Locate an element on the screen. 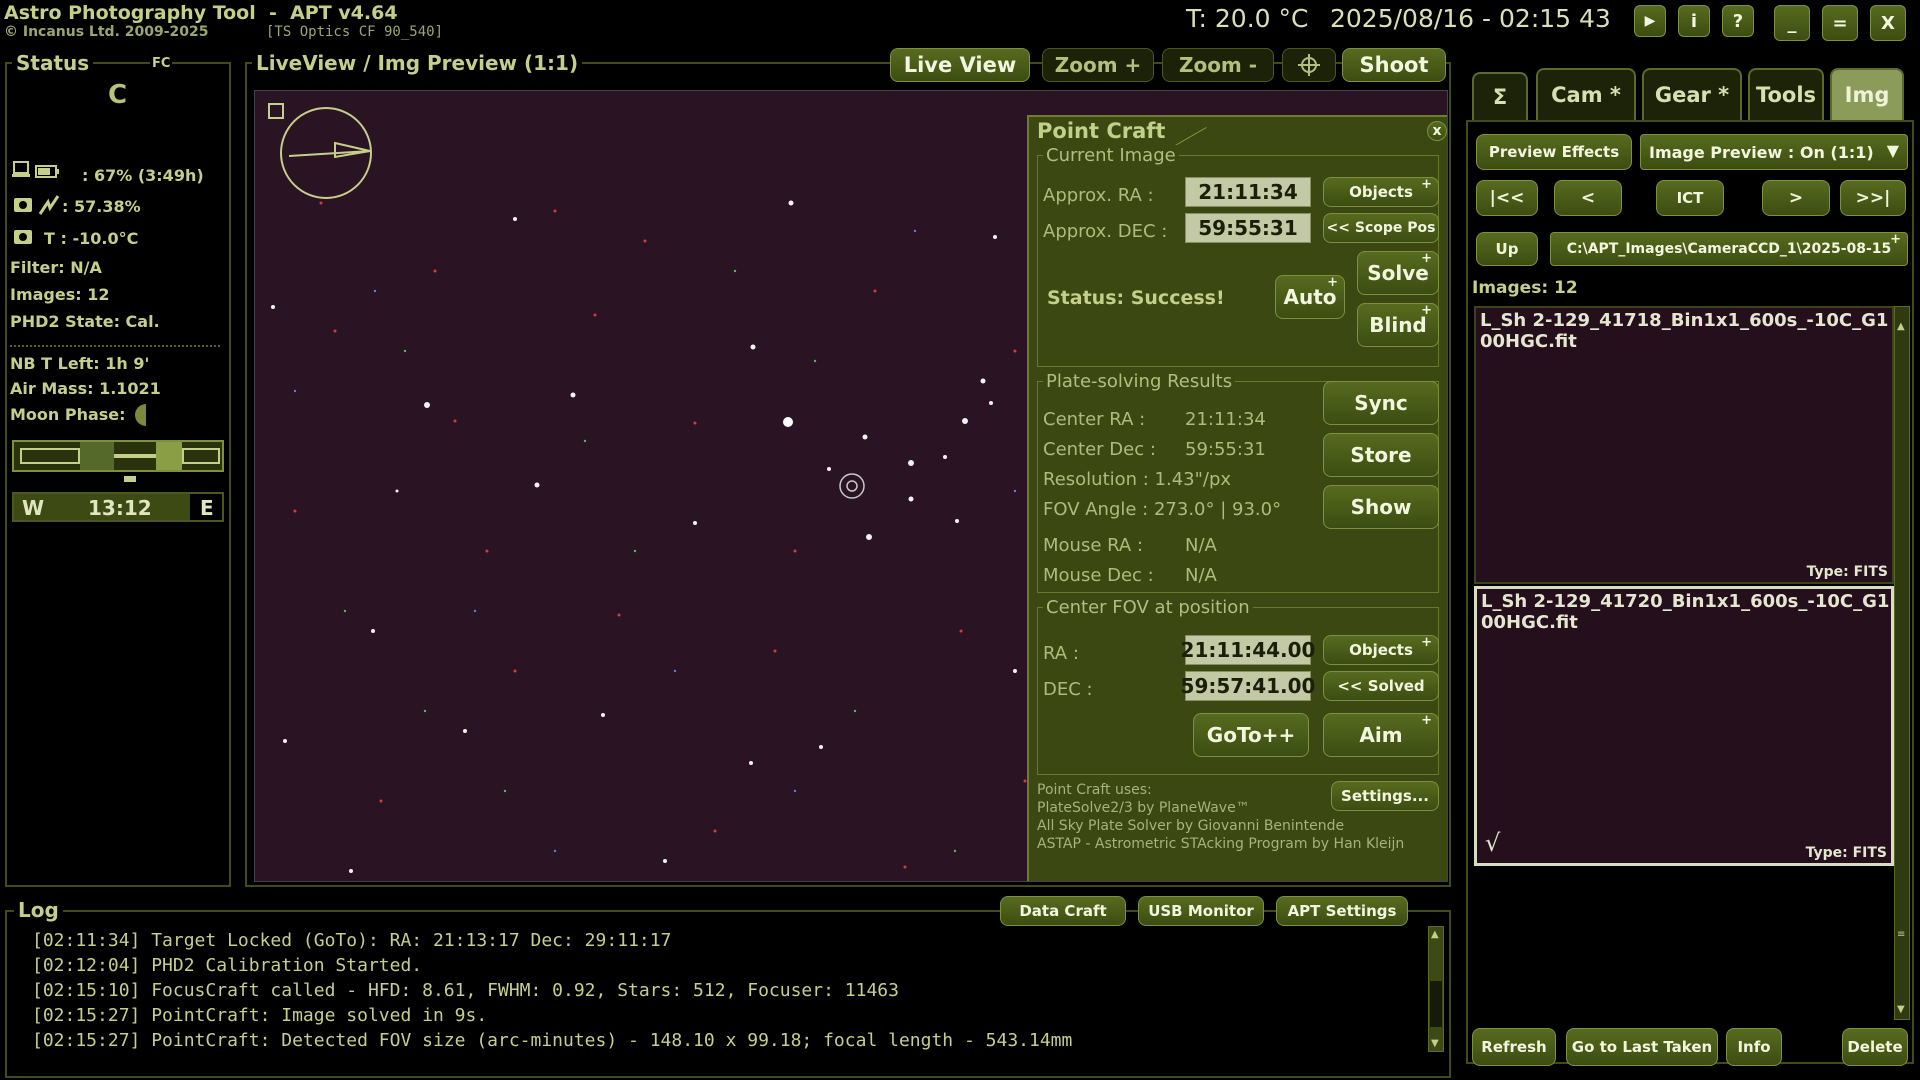 The height and width of the screenshot is (1080, 1920). fov-dec-label: DEC : is located at coordinates (1068, 689).